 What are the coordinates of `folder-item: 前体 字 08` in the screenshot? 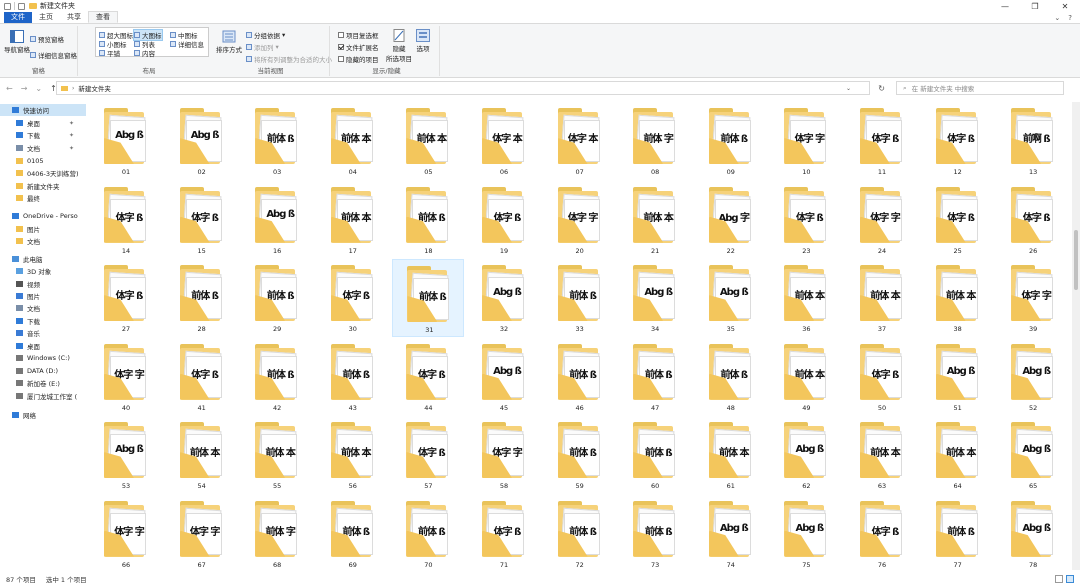 It's located at (655, 141).